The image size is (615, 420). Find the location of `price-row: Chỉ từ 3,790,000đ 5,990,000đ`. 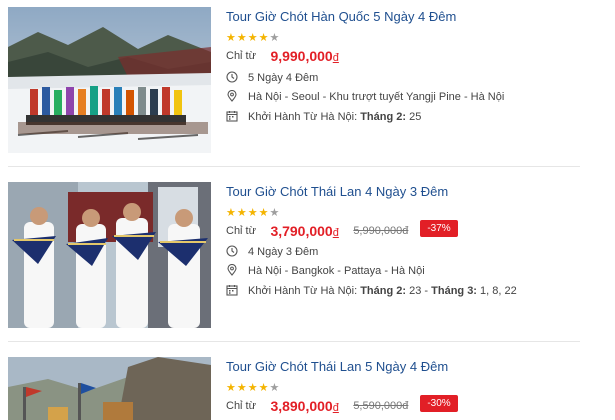

price-row: Chỉ từ 3,790,000đ 5,990,000đ is located at coordinates (317, 232).